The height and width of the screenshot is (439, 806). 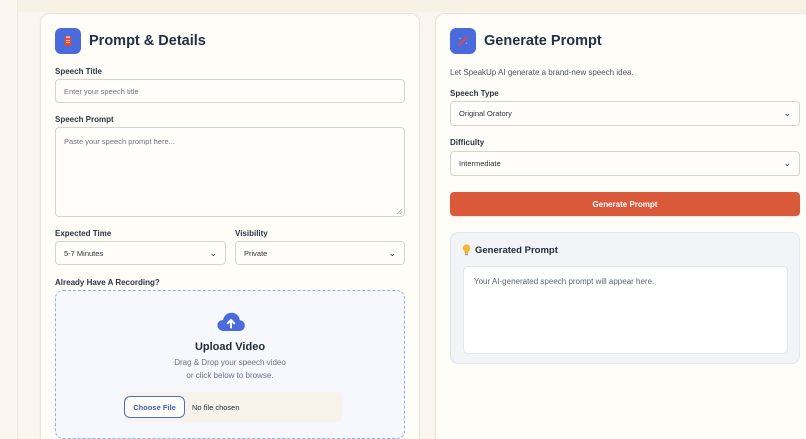 I want to click on upload-hint-line1: Drag & Drop your speech video, so click(x=230, y=362).